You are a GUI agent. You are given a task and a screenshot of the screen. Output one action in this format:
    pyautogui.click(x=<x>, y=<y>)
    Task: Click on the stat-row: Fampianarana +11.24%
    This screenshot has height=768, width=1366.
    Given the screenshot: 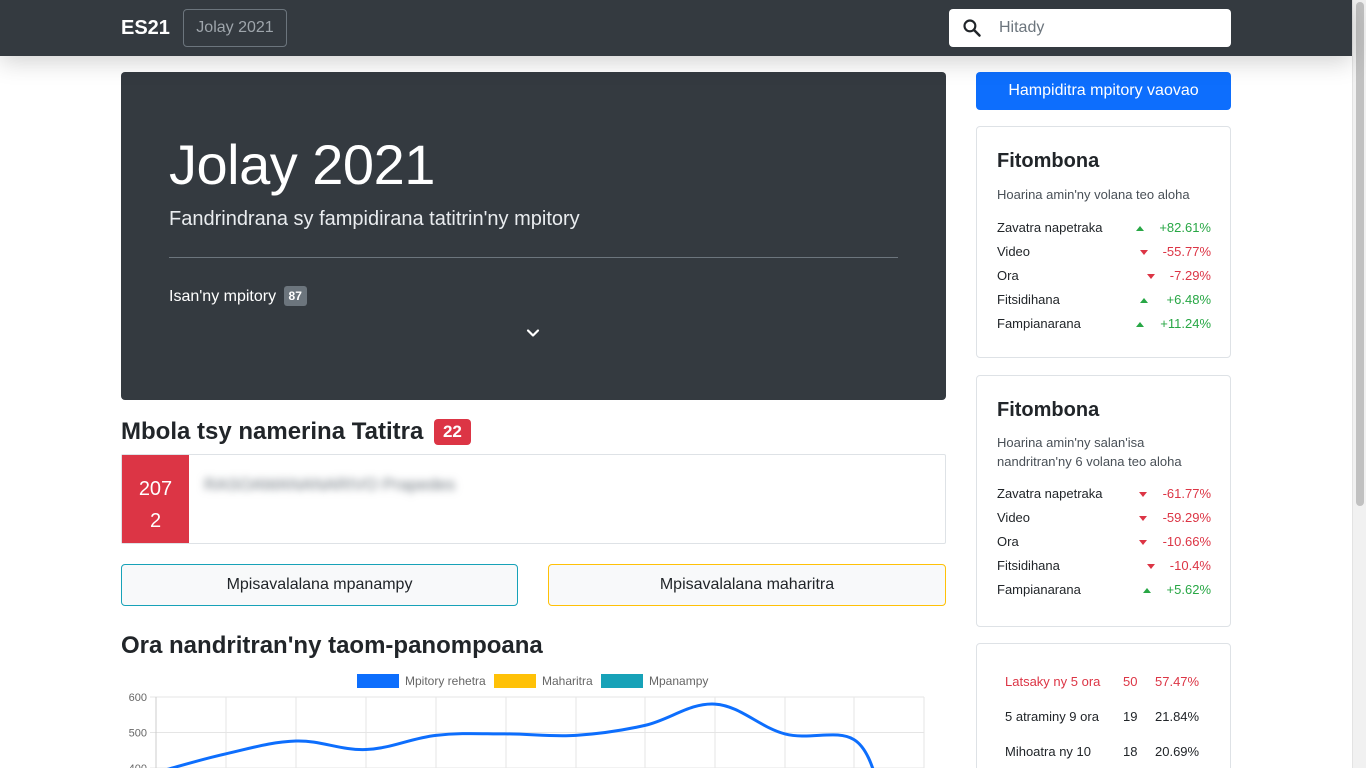 What is the action you would take?
    pyautogui.click(x=1104, y=324)
    